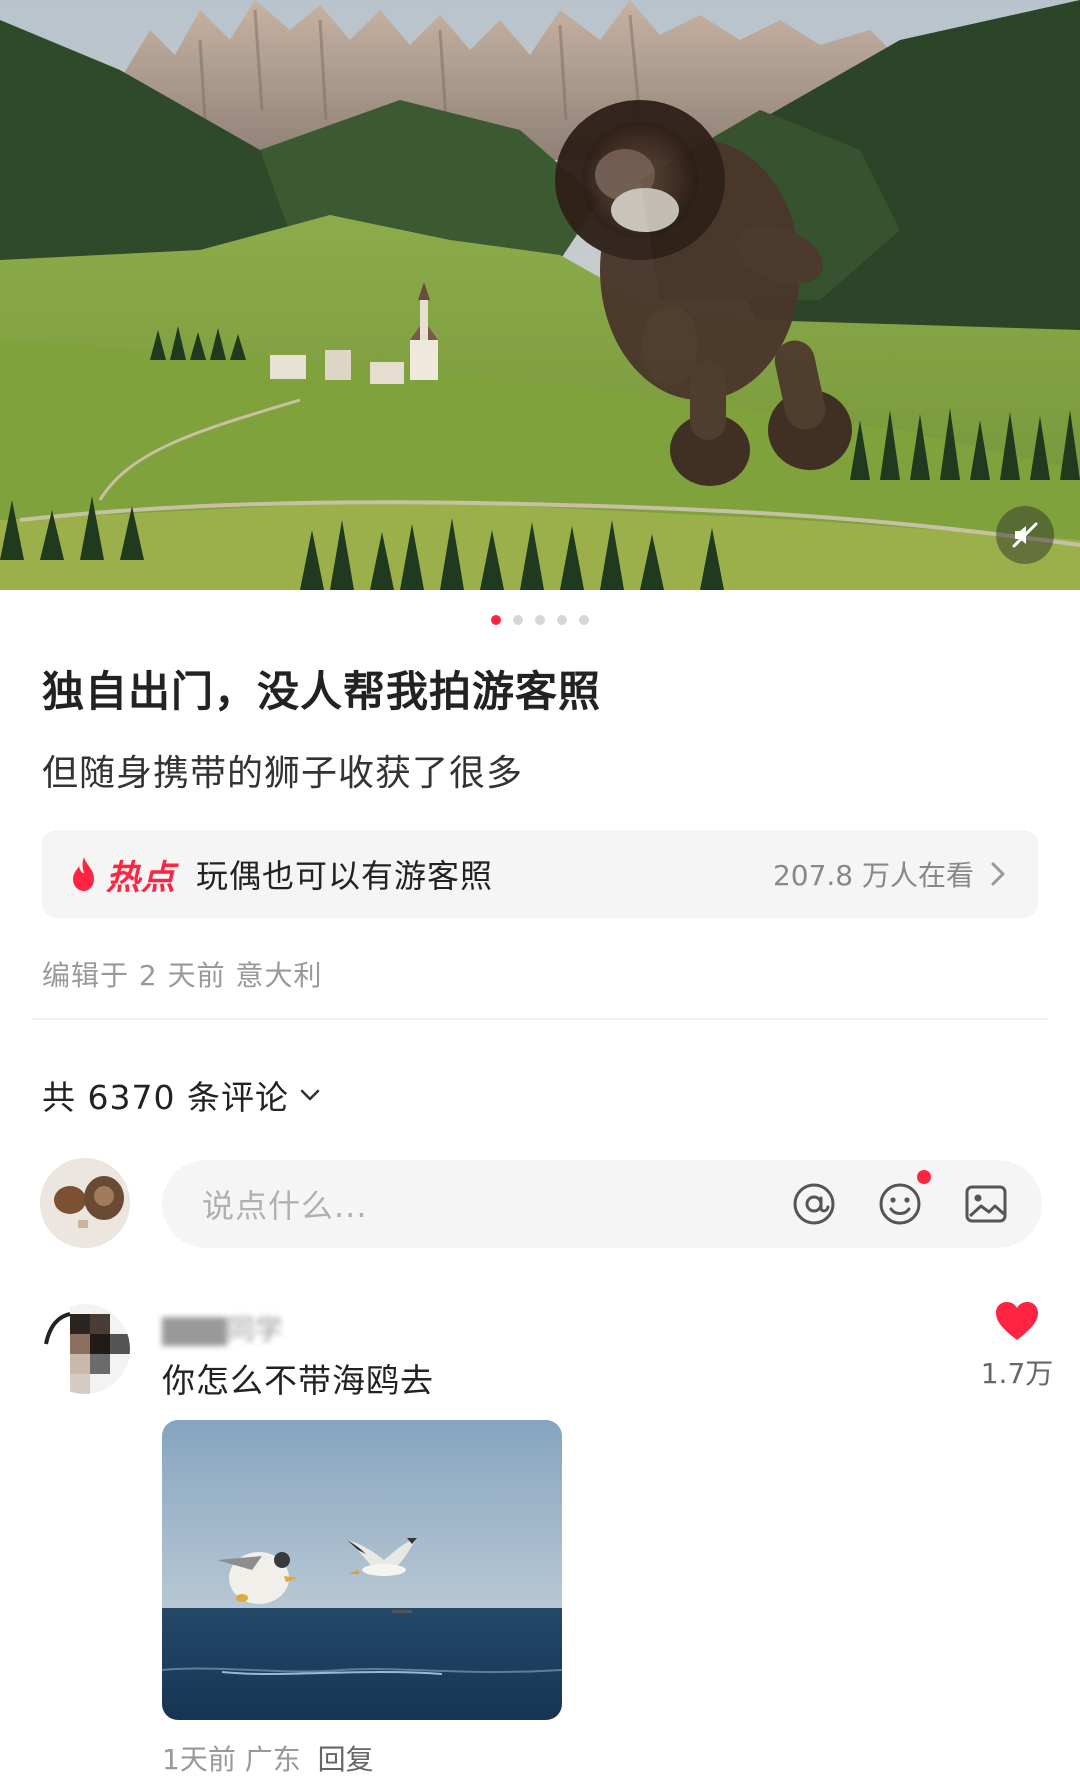  I want to click on speaker-muted-icon, so click(1025, 535).